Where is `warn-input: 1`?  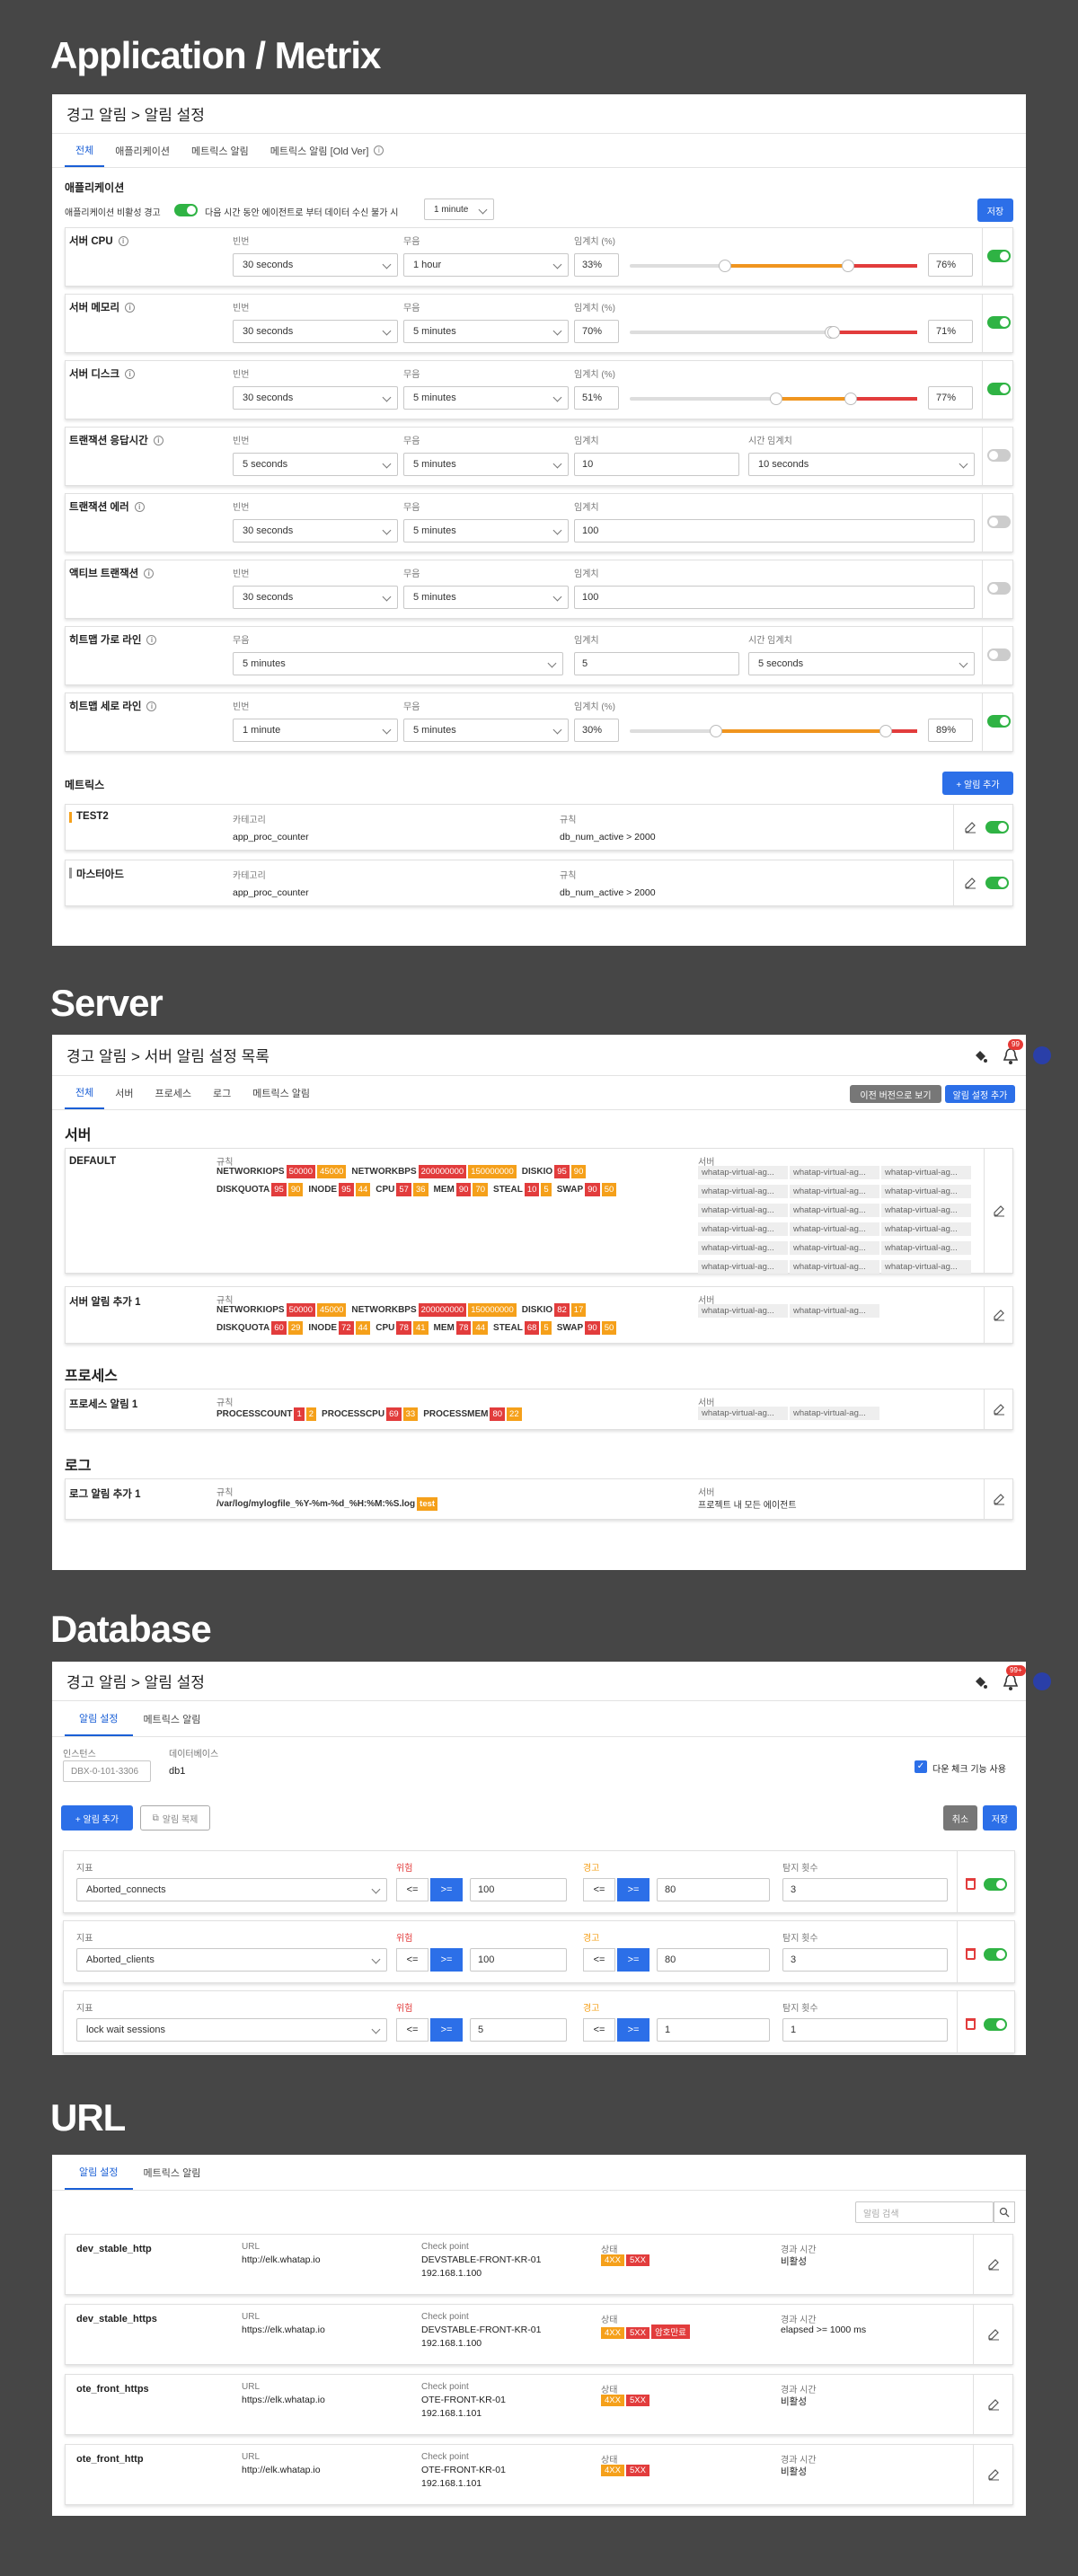 warn-input: 1 is located at coordinates (714, 2030).